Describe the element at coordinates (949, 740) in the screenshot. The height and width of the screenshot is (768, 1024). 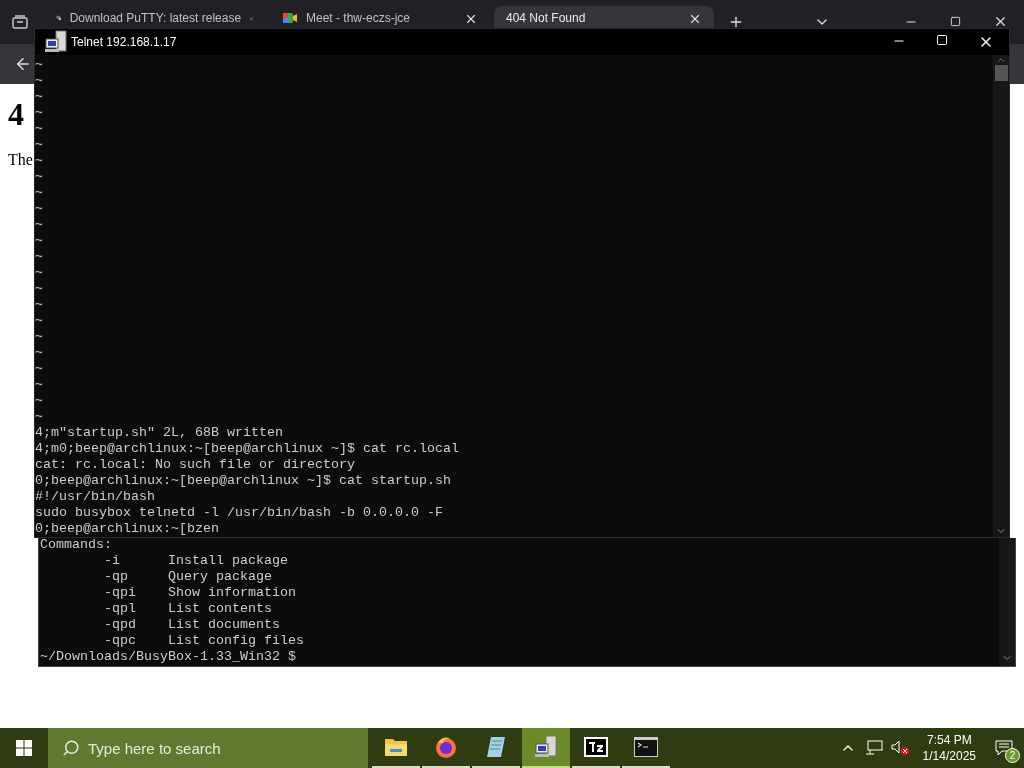
I see `clock-time: 7:54 PM` at that location.